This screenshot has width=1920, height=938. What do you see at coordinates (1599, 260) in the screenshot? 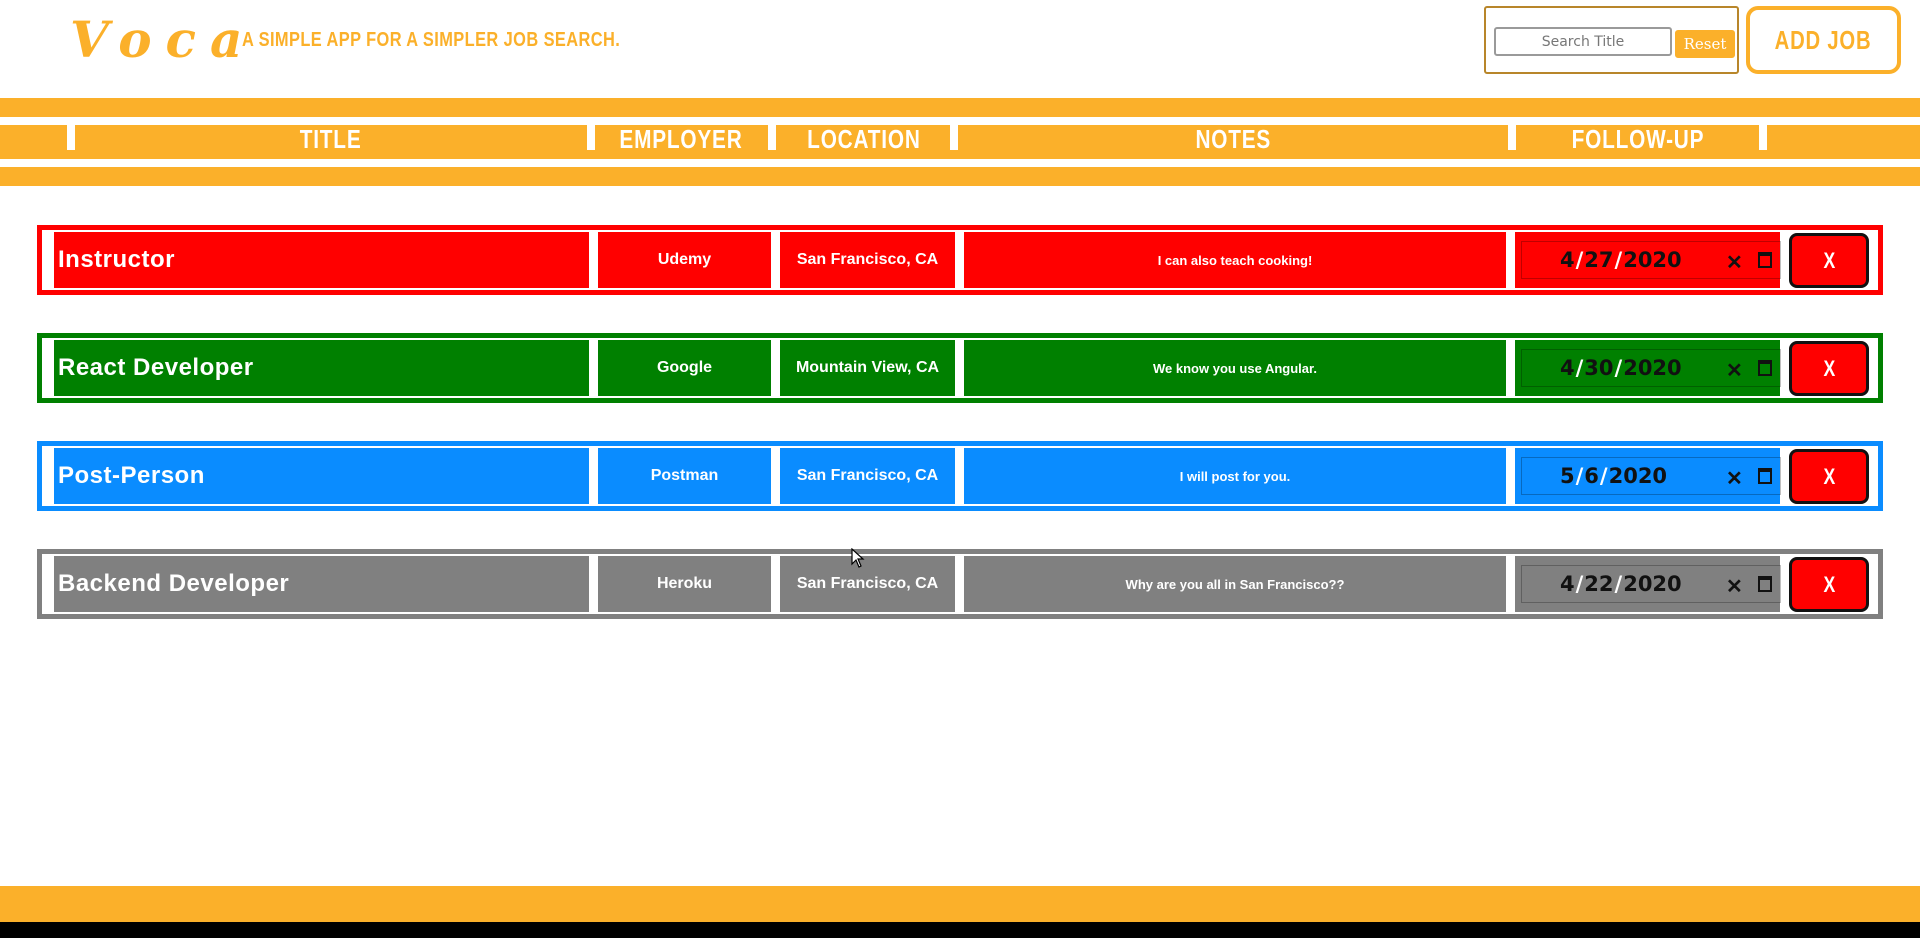
I see `date-day: 27` at bounding box center [1599, 260].